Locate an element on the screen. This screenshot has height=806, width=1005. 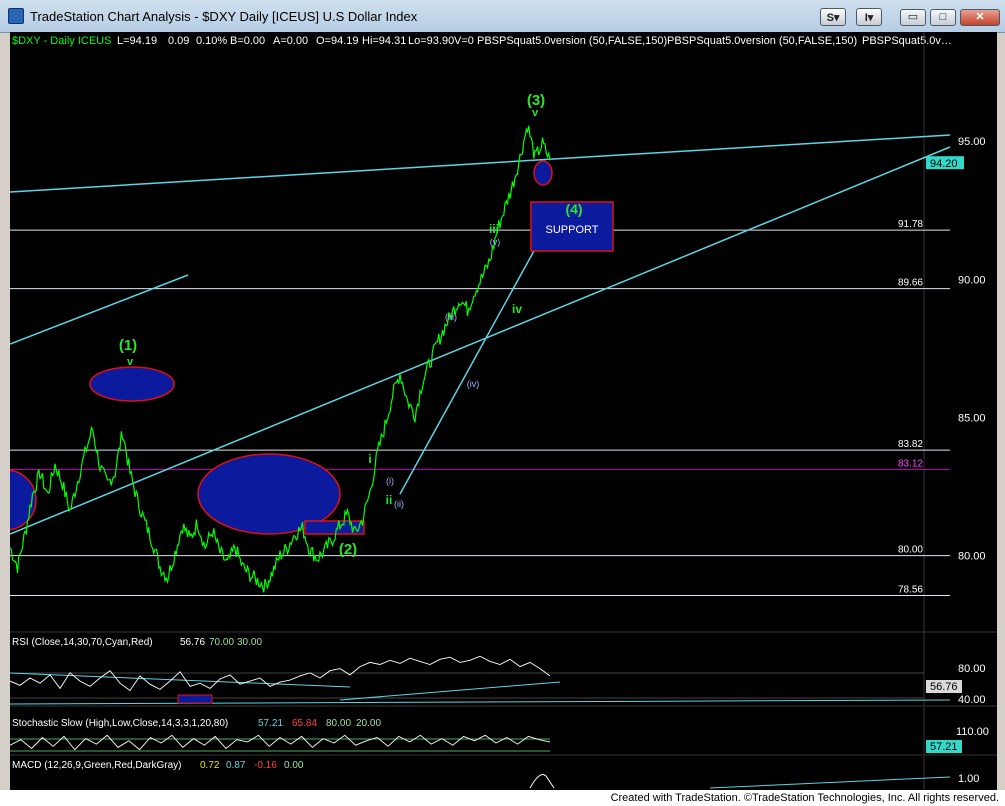
minimize-icon: ▭ is located at coordinates (913, 17).